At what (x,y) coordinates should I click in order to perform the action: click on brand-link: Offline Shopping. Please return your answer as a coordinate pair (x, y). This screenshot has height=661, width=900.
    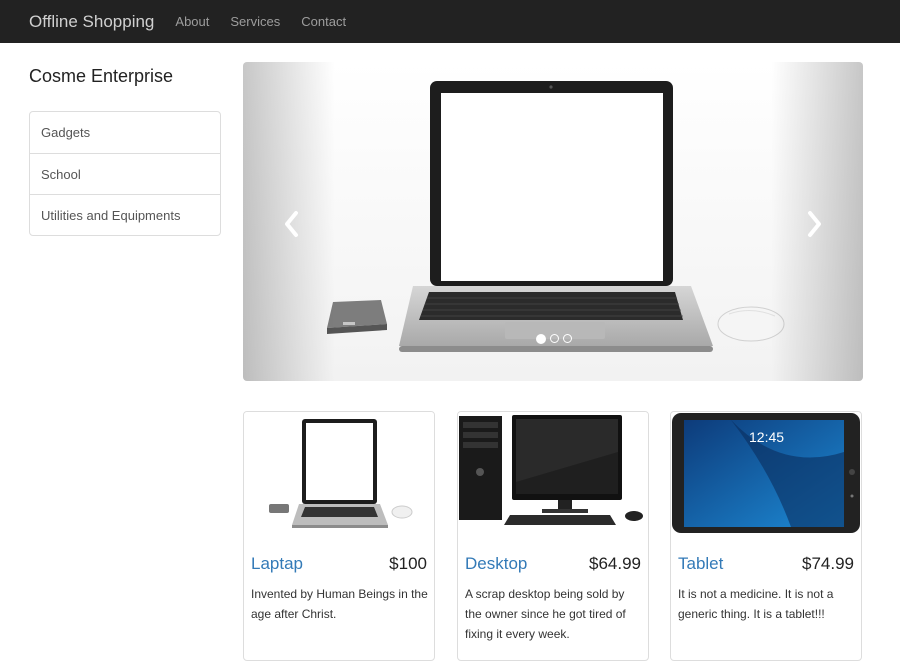
    Looking at the image, I should click on (91, 22).